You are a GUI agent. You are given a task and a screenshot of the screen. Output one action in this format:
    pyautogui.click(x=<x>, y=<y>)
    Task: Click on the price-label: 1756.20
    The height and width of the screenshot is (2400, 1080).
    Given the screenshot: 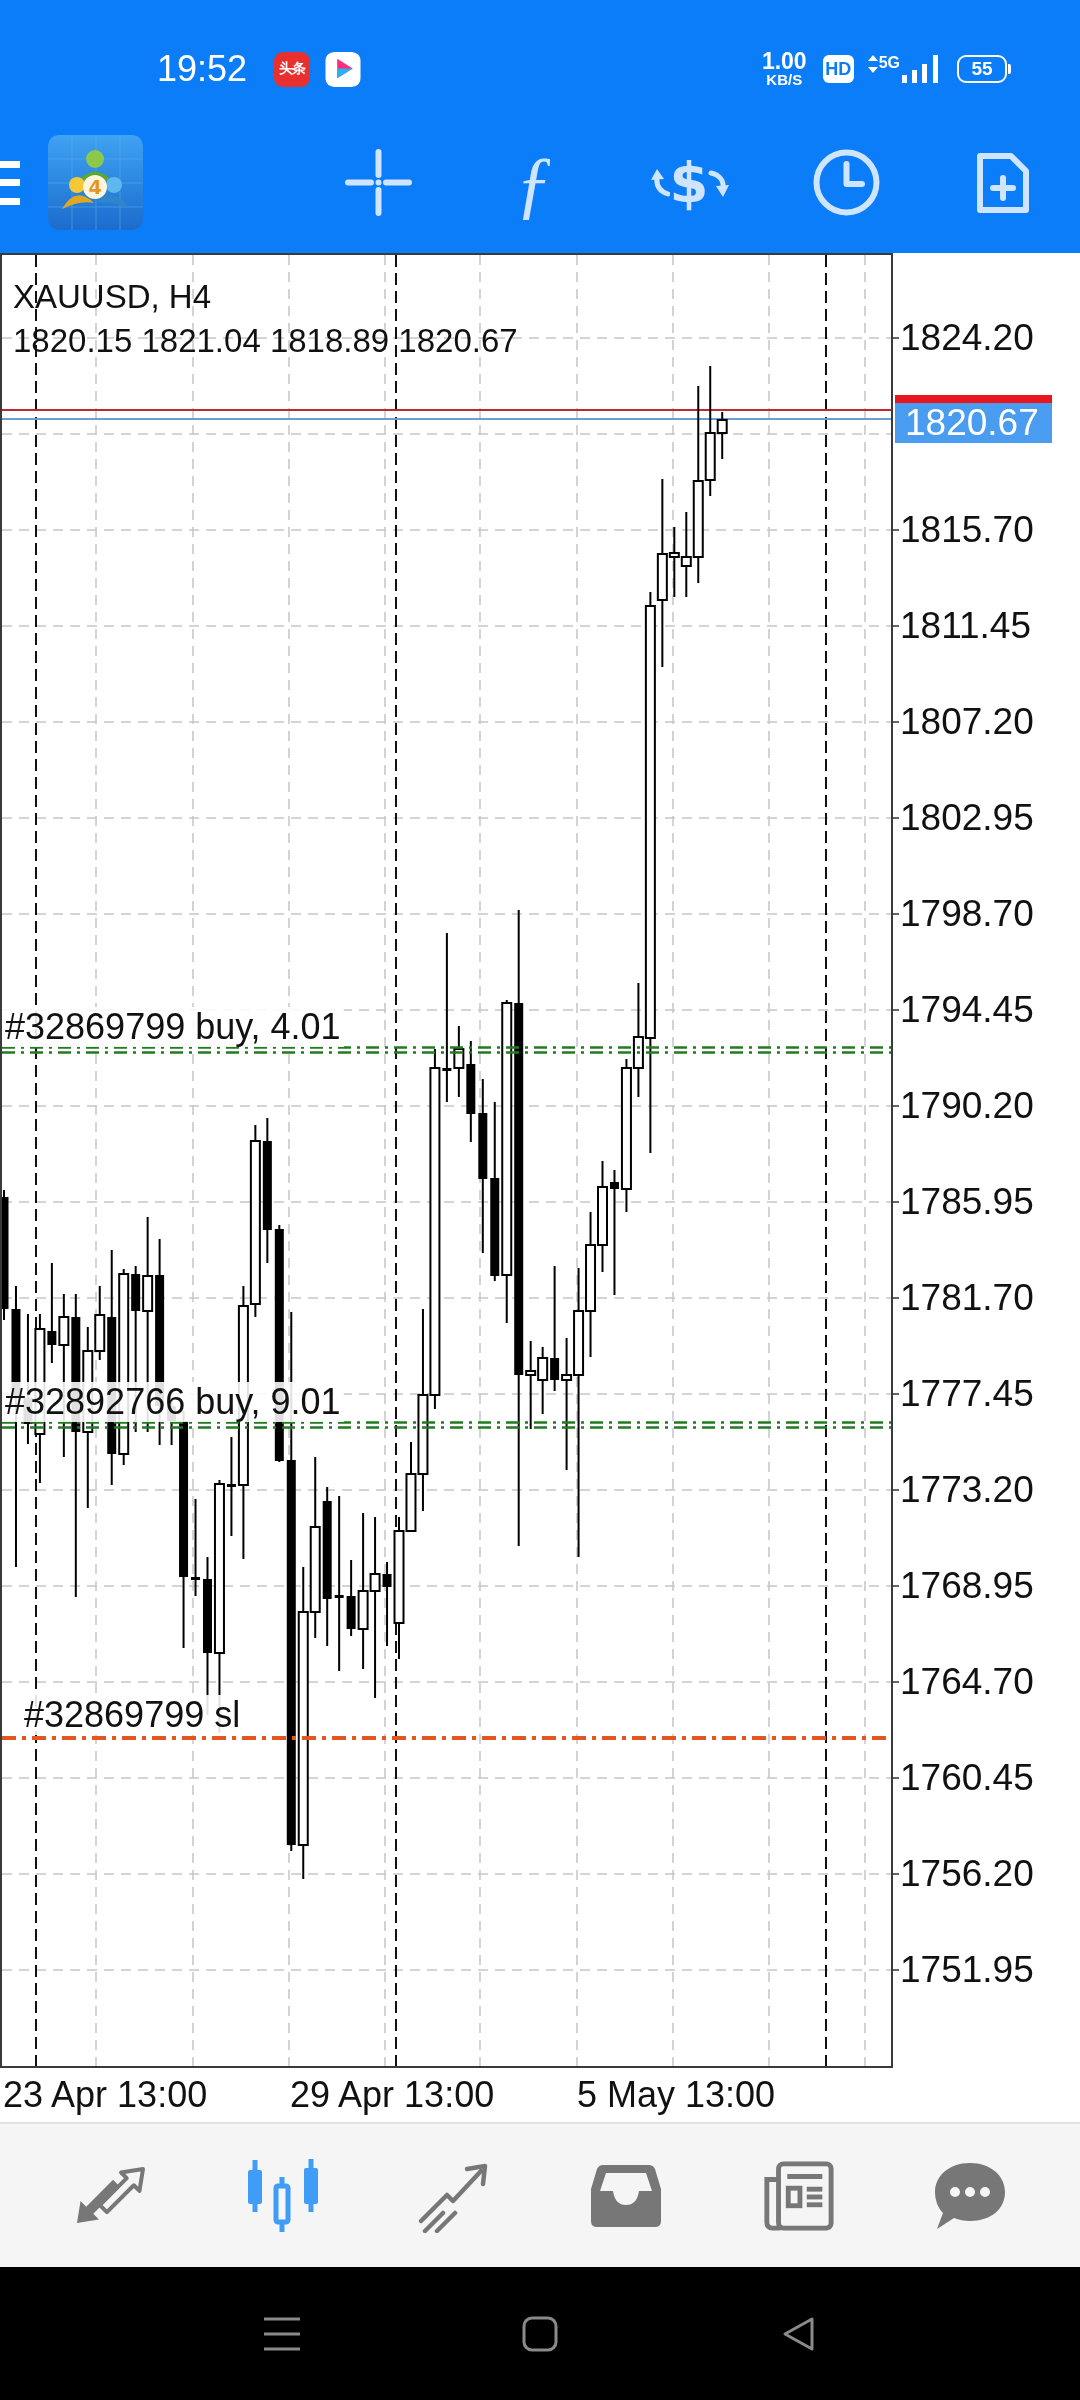 What is the action you would take?
    pyautogui.click(x=967, y=1874)
    